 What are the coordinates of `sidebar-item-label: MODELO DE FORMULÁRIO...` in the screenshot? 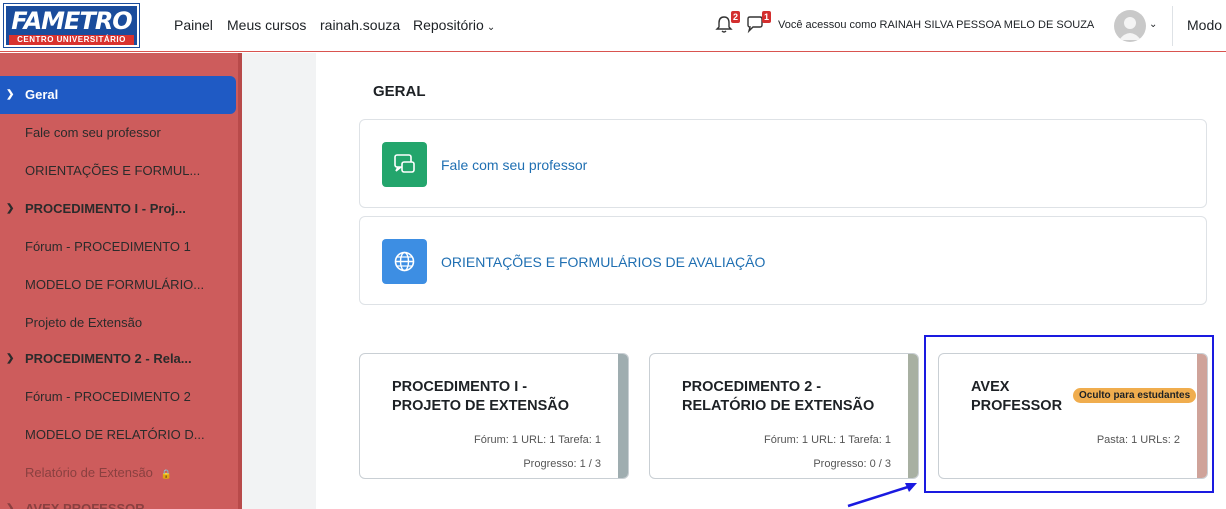 It's located at (115, 284).